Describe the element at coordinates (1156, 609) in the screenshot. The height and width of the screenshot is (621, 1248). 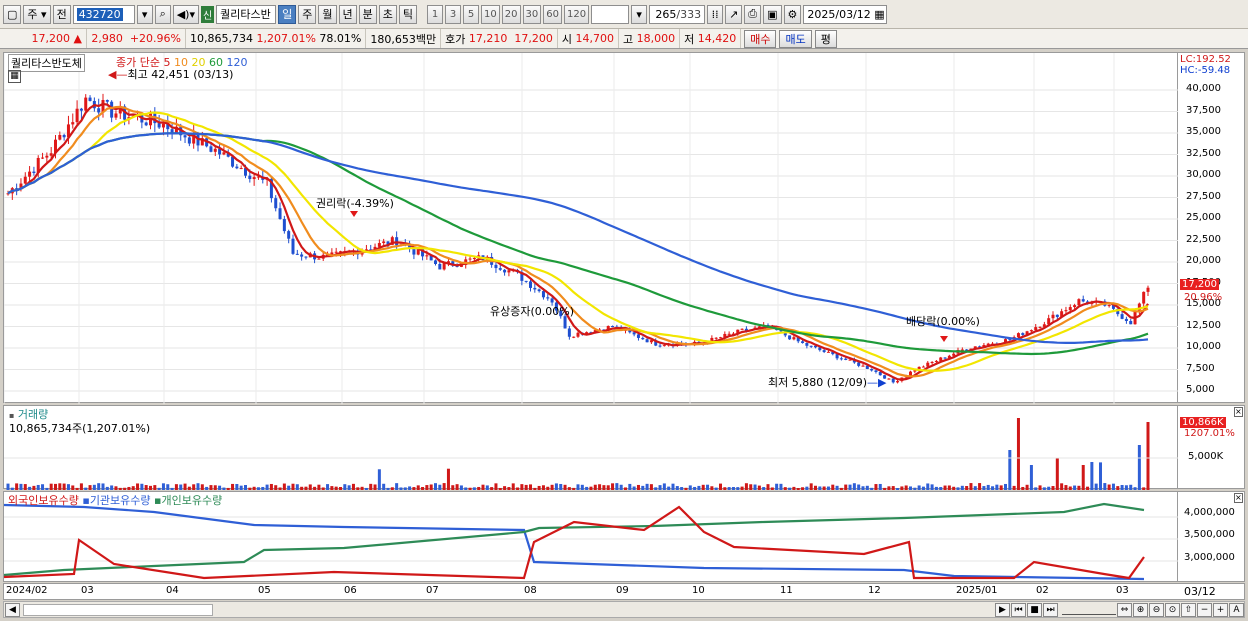
I see `zoom-out-icon: ⊖` at that location.